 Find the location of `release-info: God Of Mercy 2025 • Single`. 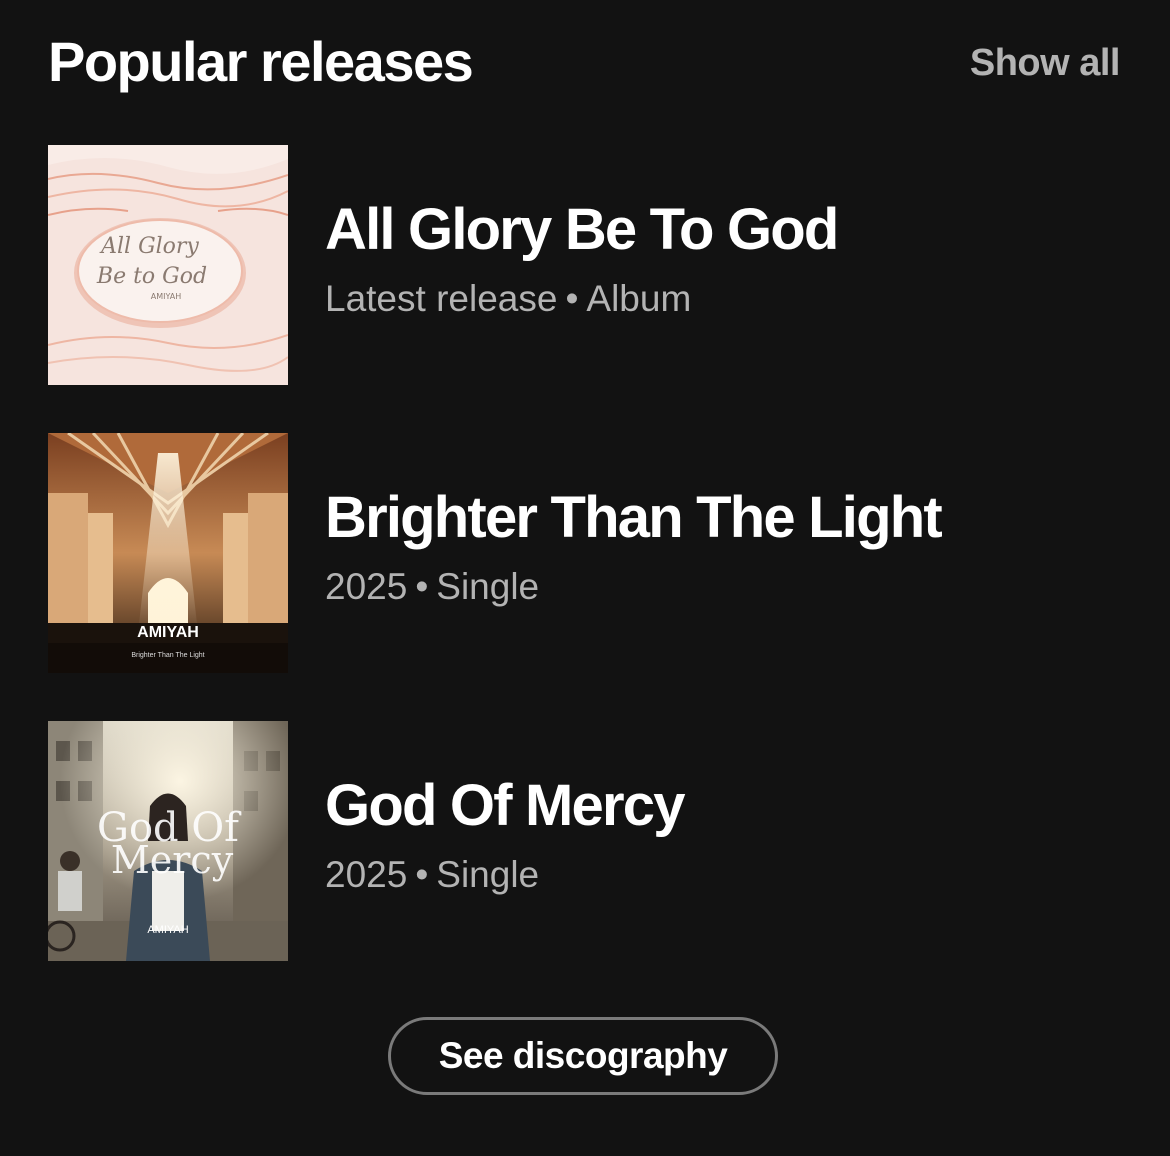

release-info: God Of Mercy 2025 • Single is located at coordinates (725, 834).